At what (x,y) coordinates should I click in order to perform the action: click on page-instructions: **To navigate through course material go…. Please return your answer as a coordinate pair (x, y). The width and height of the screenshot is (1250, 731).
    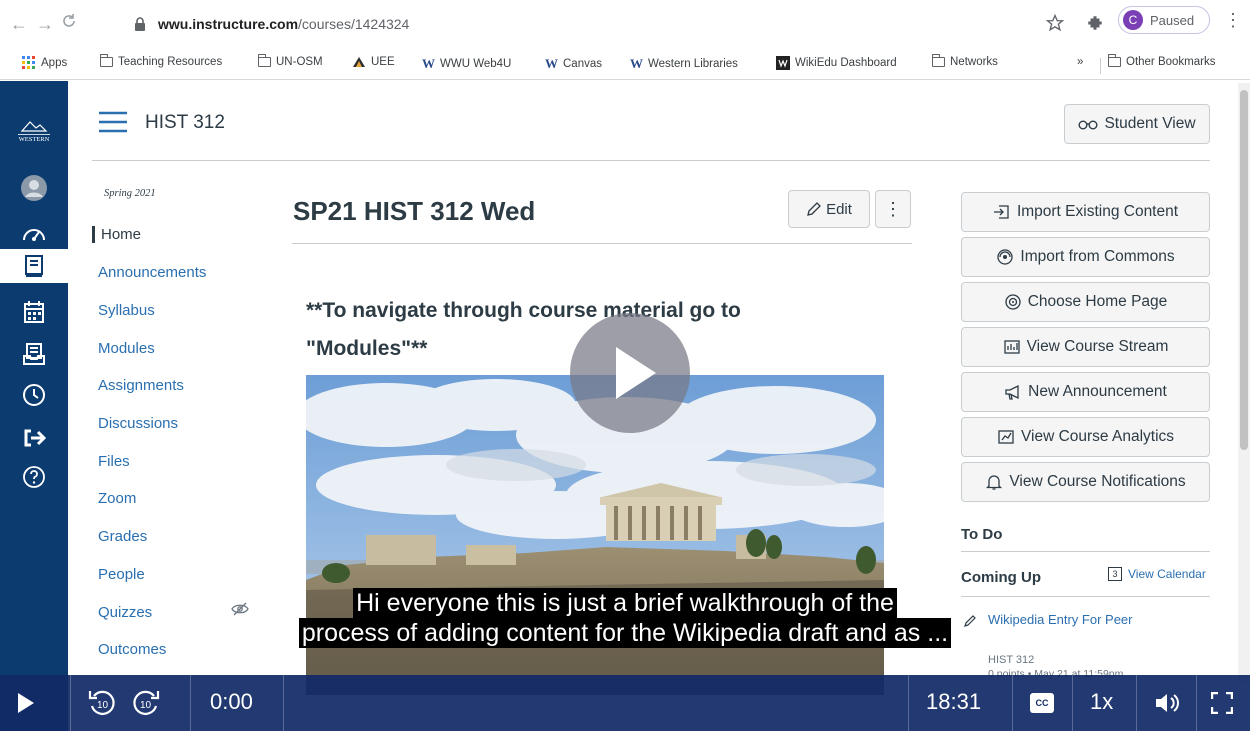
    Looking at the image, I should click on (523, 329).